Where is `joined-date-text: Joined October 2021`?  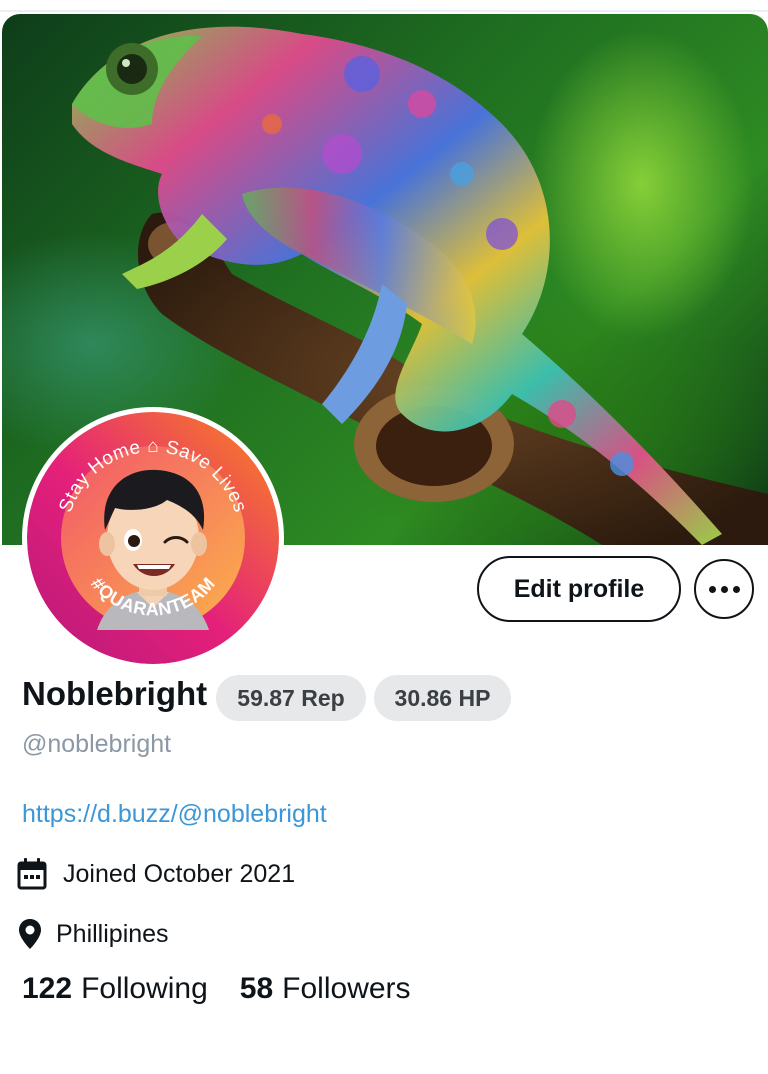
joined-date-text: Joined October 2021 is located at coordinates (179, 873).